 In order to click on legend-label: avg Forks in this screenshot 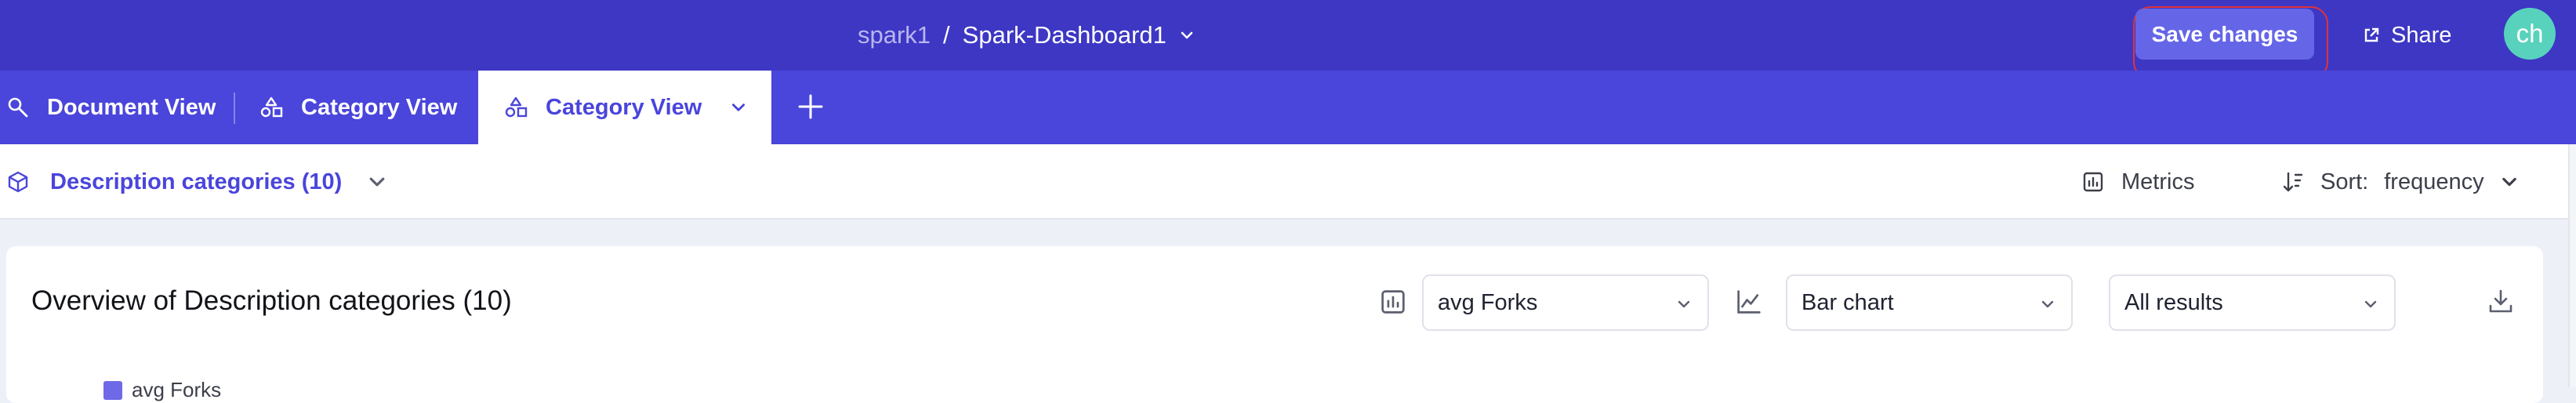, I will do `click(177, 389)`.